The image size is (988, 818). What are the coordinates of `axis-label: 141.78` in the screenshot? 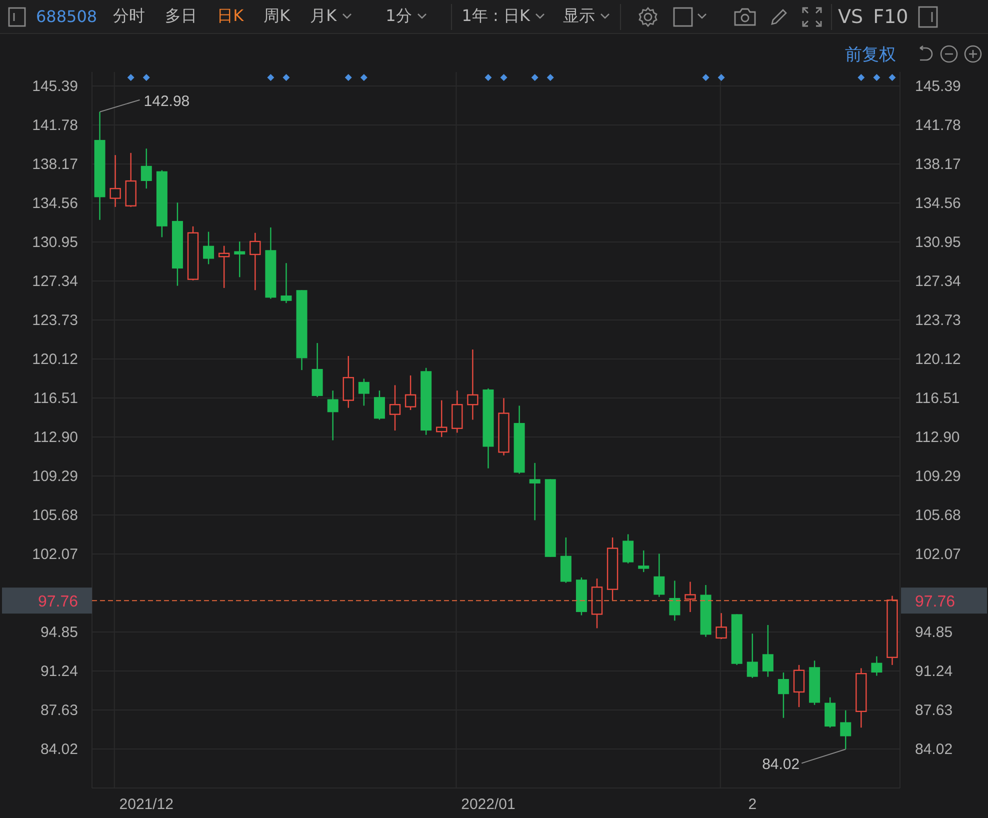 It's located at (55, 125).